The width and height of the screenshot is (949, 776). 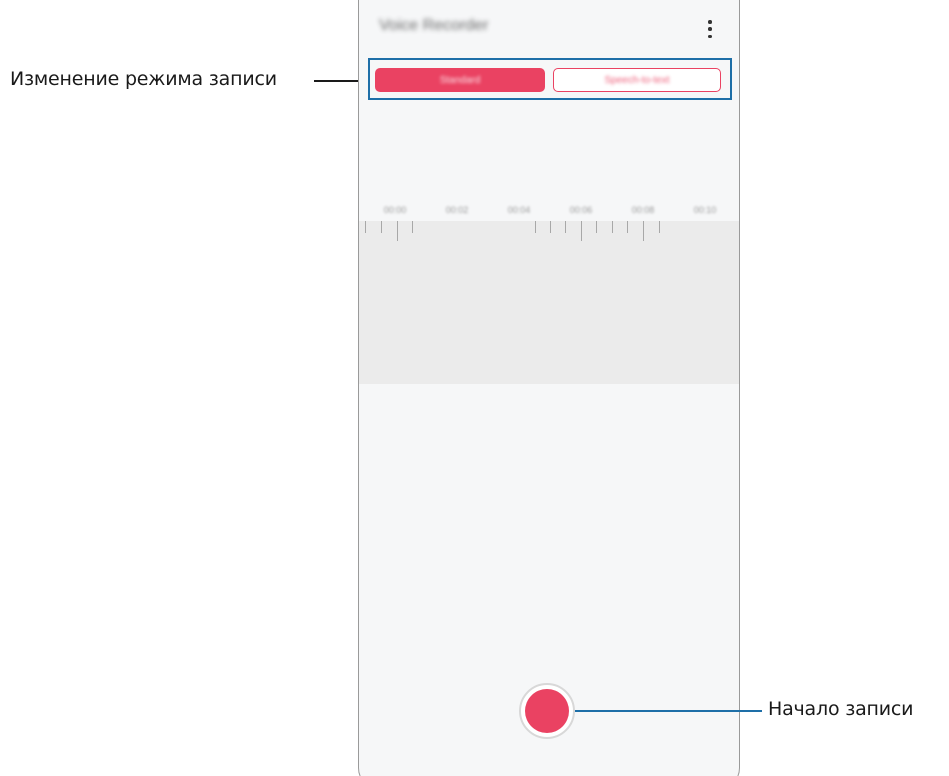 I want to click on start-record-leader-line, so click(x=668, y=711).